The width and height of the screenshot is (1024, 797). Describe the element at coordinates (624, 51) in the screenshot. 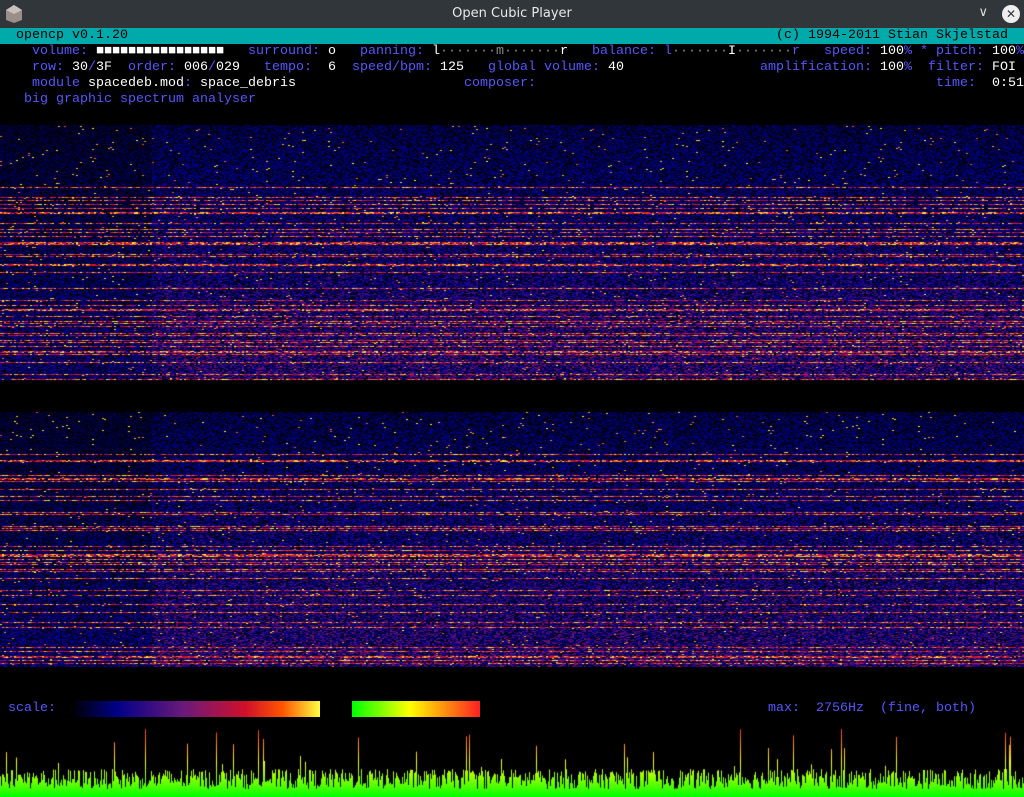

I see `status-field: balance:` at that location.